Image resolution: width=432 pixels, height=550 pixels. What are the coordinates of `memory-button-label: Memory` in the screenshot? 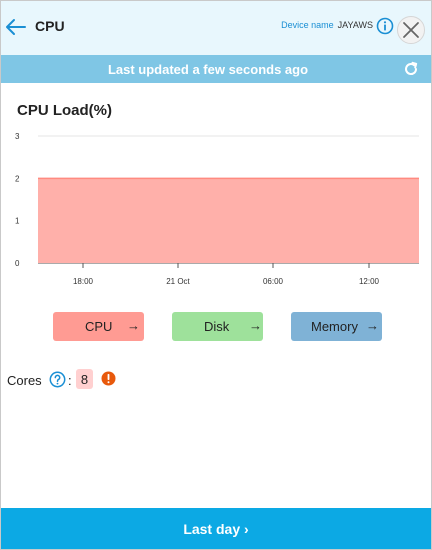 It's located at (334, 326).